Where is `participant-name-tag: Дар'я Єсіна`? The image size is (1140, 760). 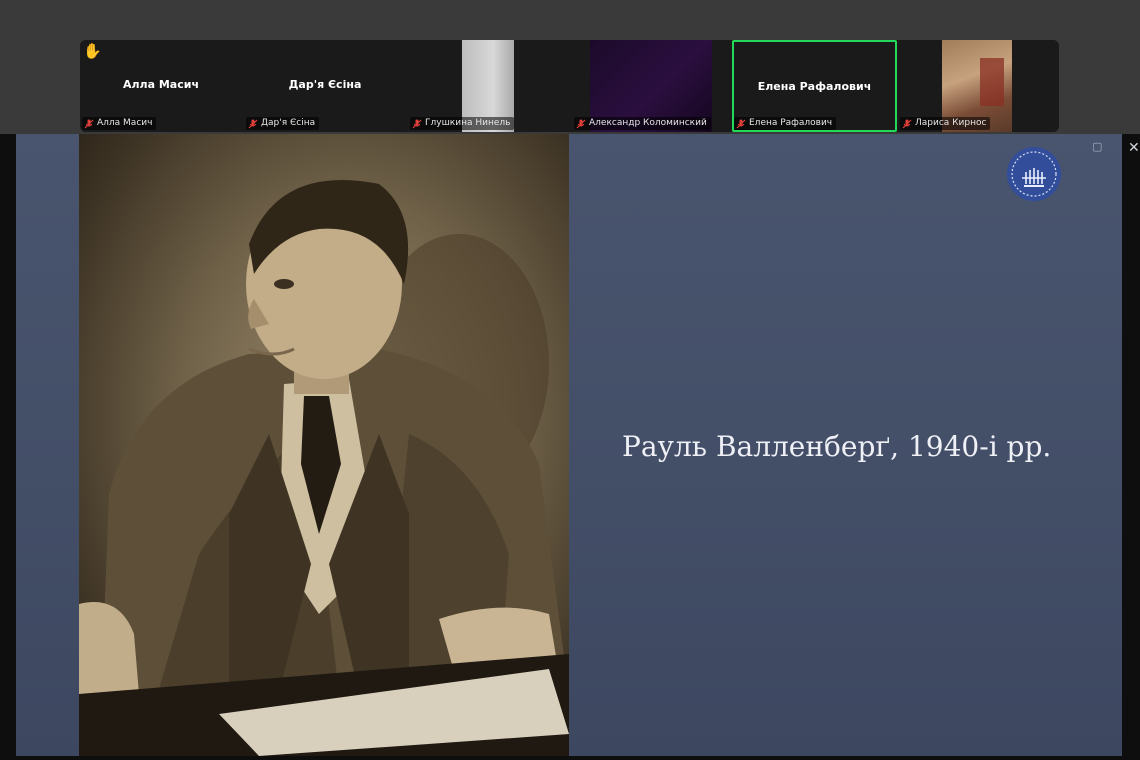
participant-name-tag: Дар'я Єсіна is located at coordinates (283, 123).